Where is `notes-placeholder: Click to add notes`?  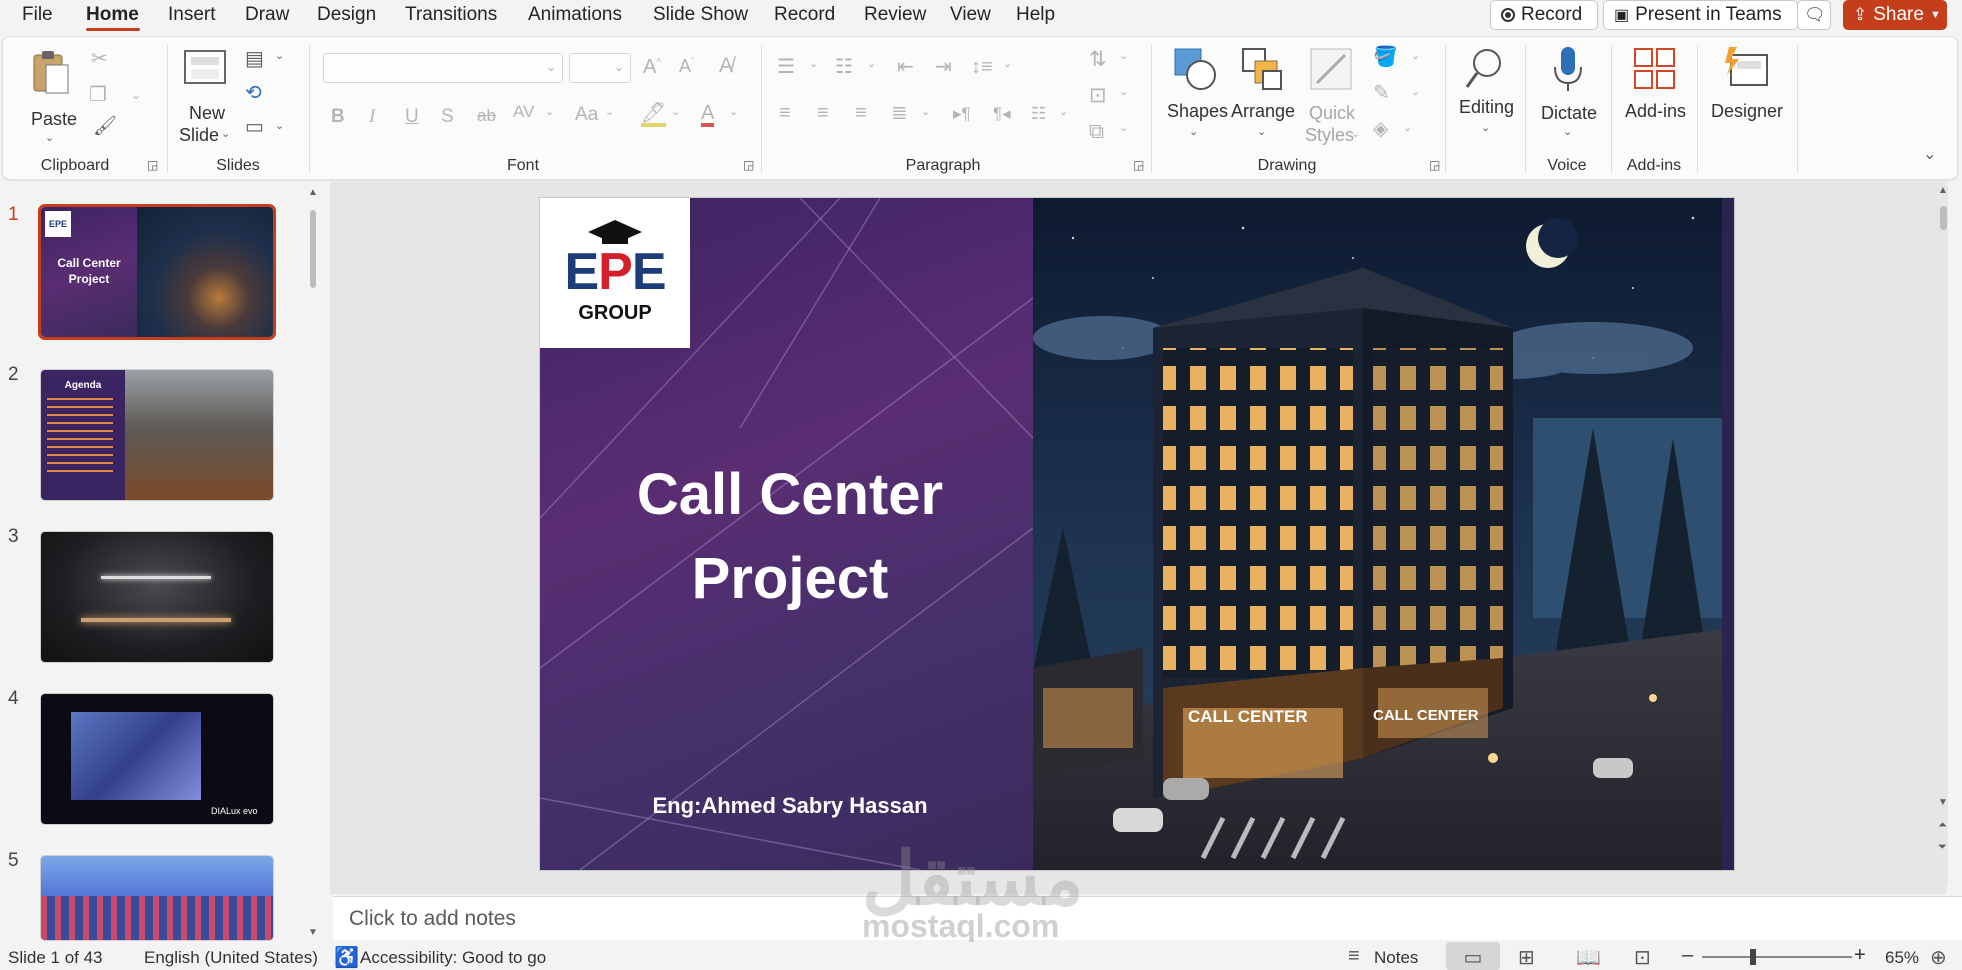
notes-placeholder: Click to add notes is located at coordinates (432, 919).